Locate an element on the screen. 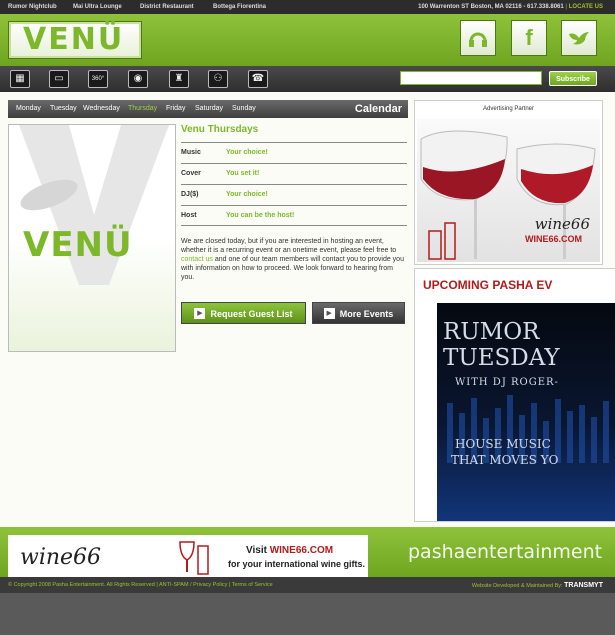 The height and width of the screenshot is (635, 615). more-button-label: More Events is located at coordinates (366, 314).